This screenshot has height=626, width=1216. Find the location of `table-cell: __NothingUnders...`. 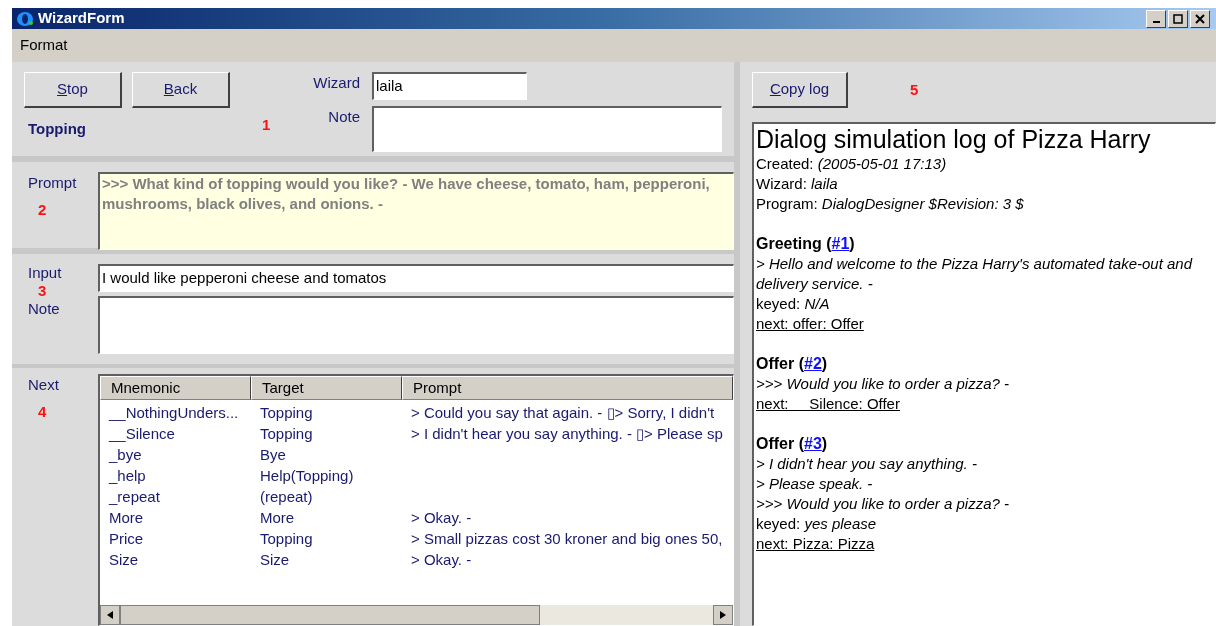

table-cell: __NothingUnders... is located at coordinates (174, 412).